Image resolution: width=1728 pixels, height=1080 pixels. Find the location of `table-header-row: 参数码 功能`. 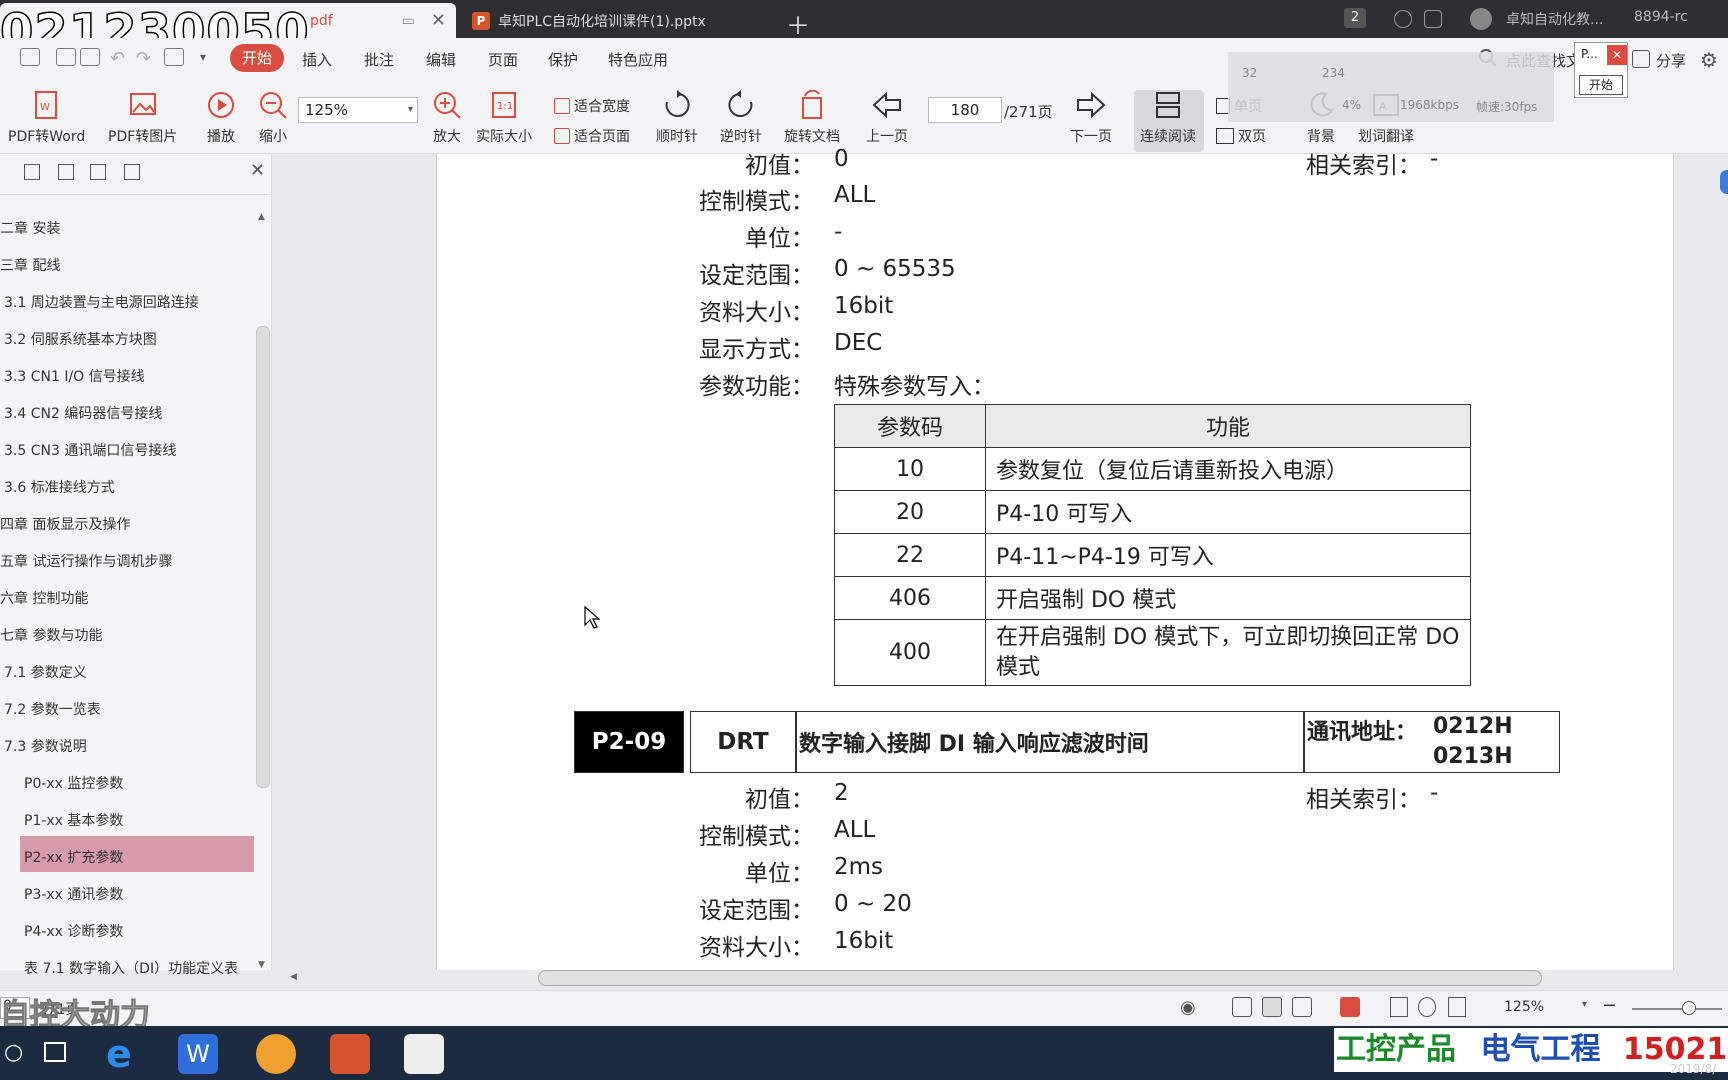

table-header-row: 参数码 功能 is located at coordinates (1152, 426).